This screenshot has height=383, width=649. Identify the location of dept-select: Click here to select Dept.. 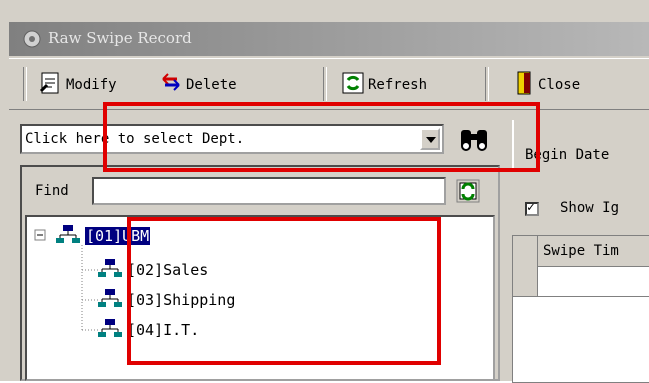
(232, 139).